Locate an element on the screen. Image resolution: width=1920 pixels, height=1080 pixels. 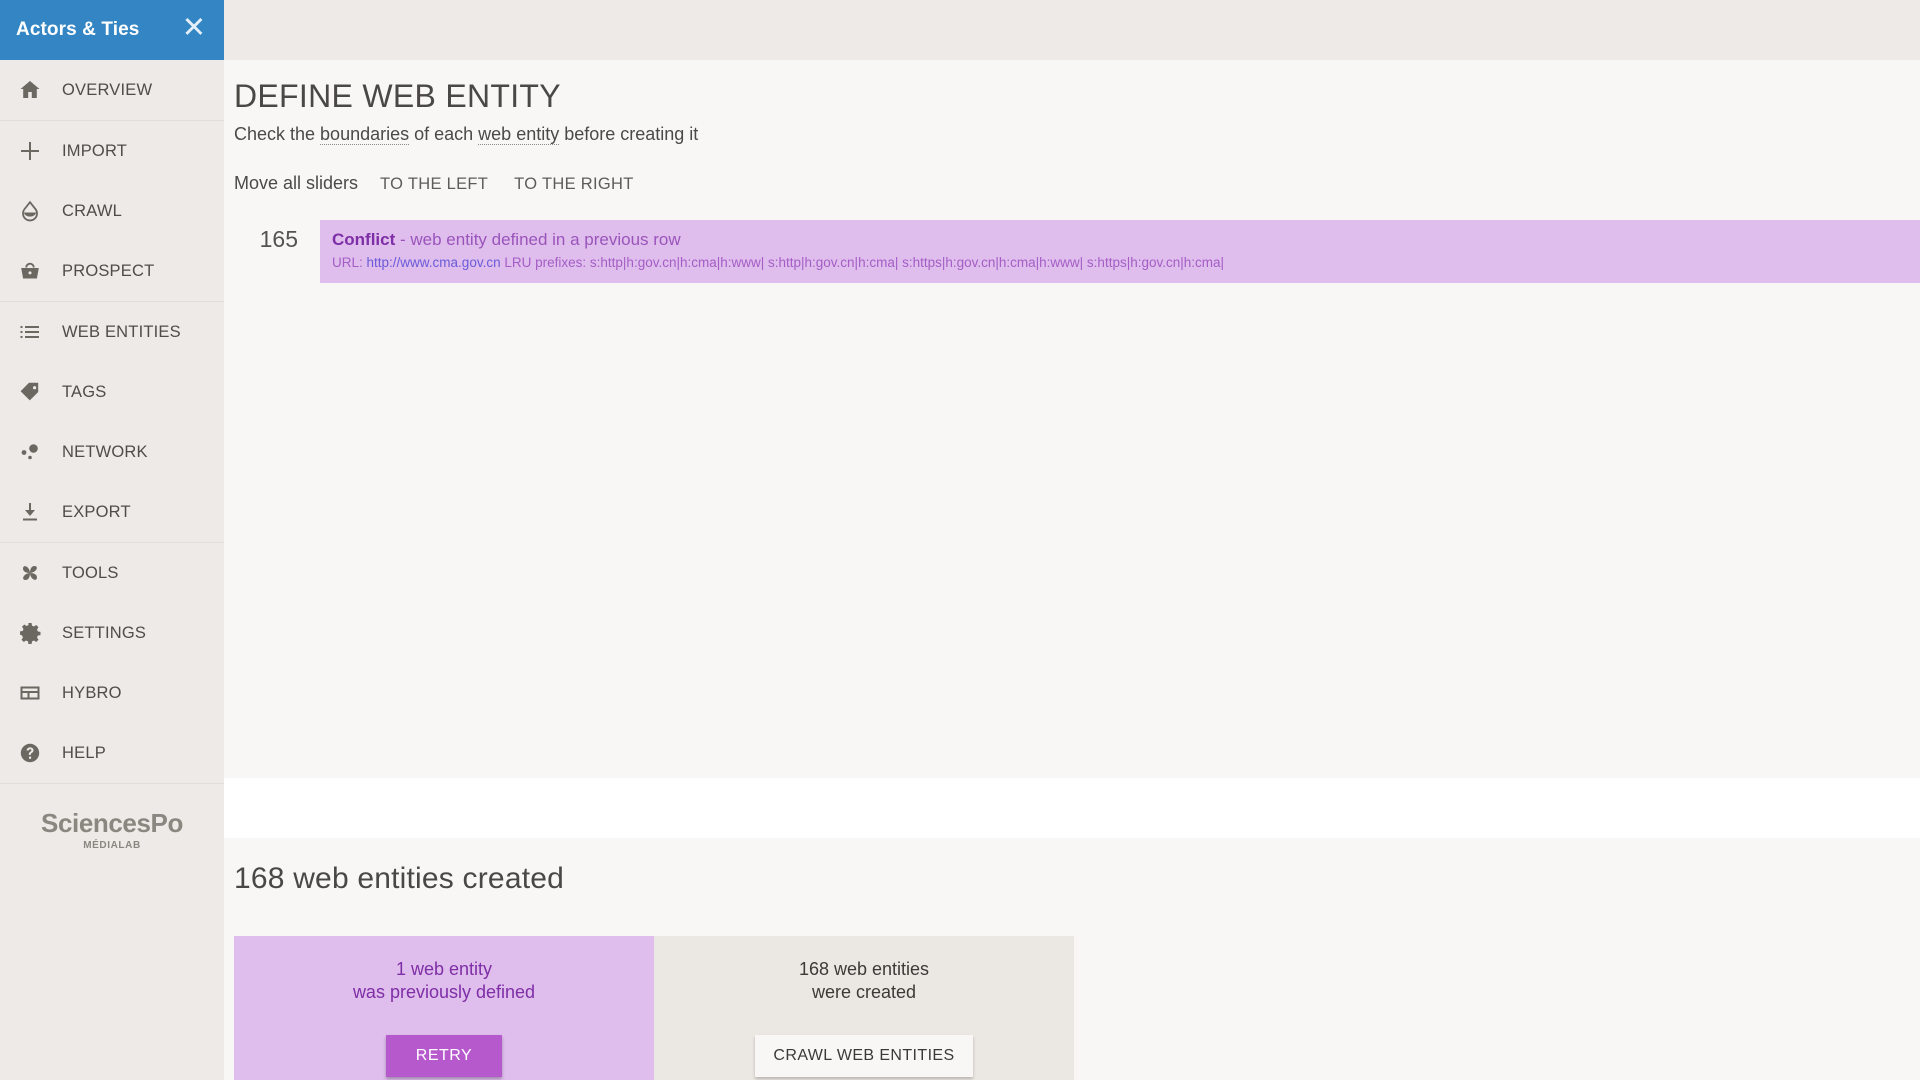
sidebar-item-crawl: CRAWL is located at coordinates (112, 211).